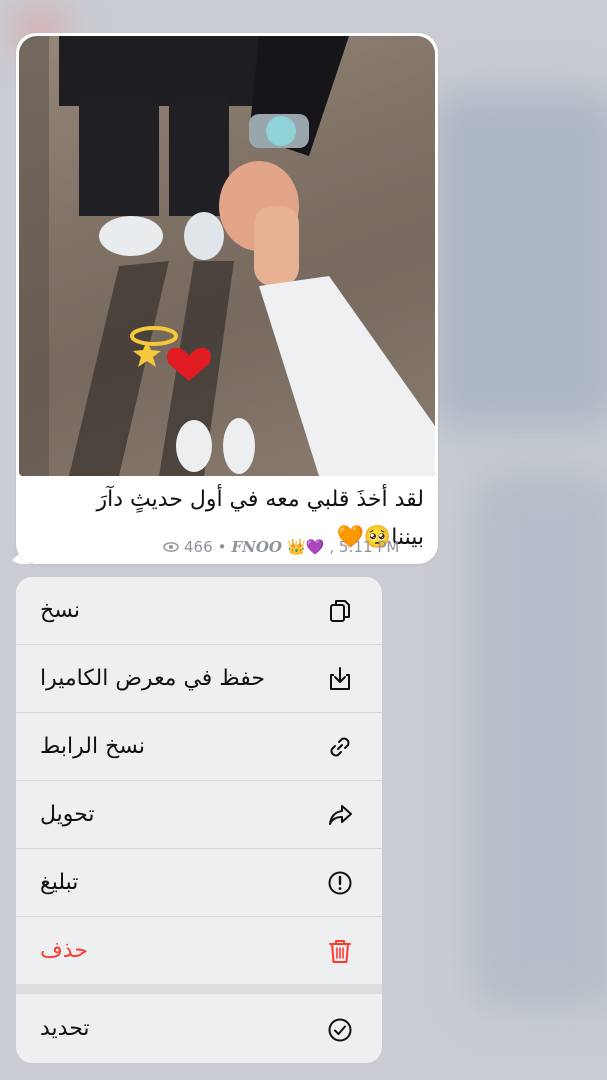 Image resolution: width=607 pixels, height=1080 pixels. Describe the element at coordinates (340, 678) in the screenshot. I see `save-to-gallery-icon` at that location.